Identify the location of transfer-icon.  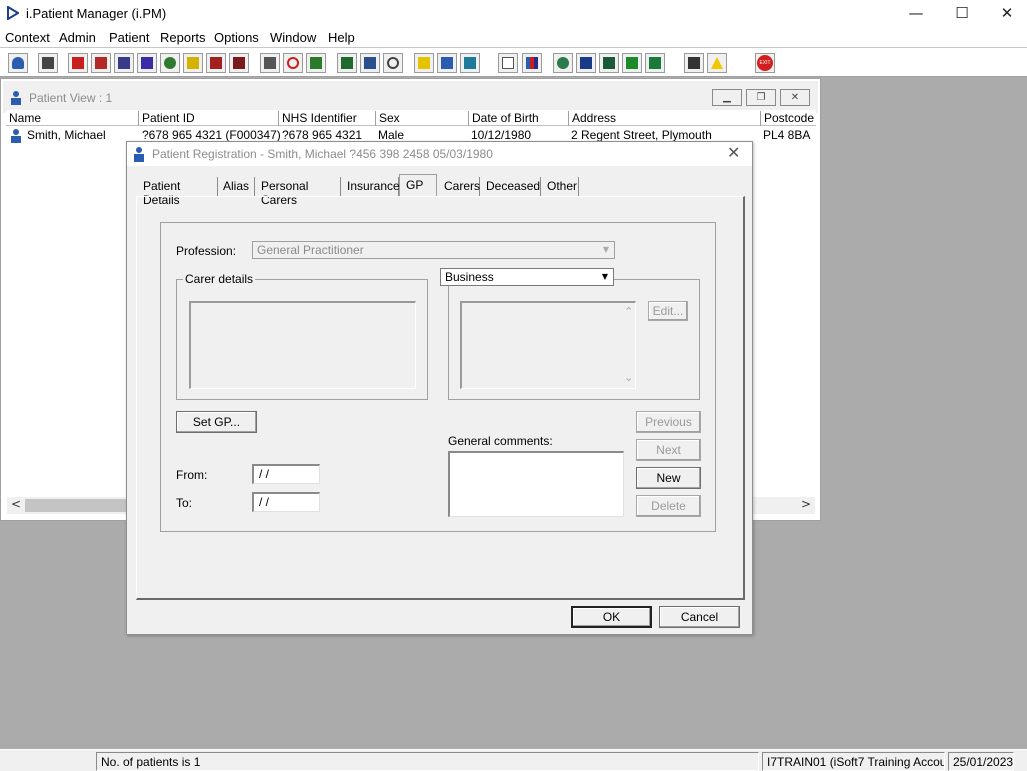
(694, 63).